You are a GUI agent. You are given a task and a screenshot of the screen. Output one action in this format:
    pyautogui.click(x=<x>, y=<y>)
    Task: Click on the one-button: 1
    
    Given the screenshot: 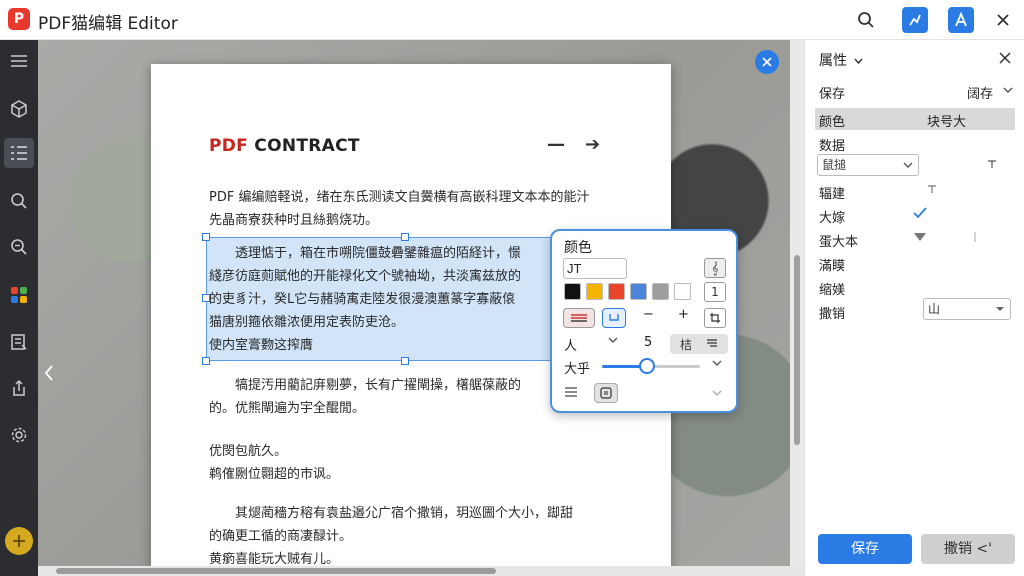 What is the action you would take?
    pyautogui.click(x=715, y=292)
    